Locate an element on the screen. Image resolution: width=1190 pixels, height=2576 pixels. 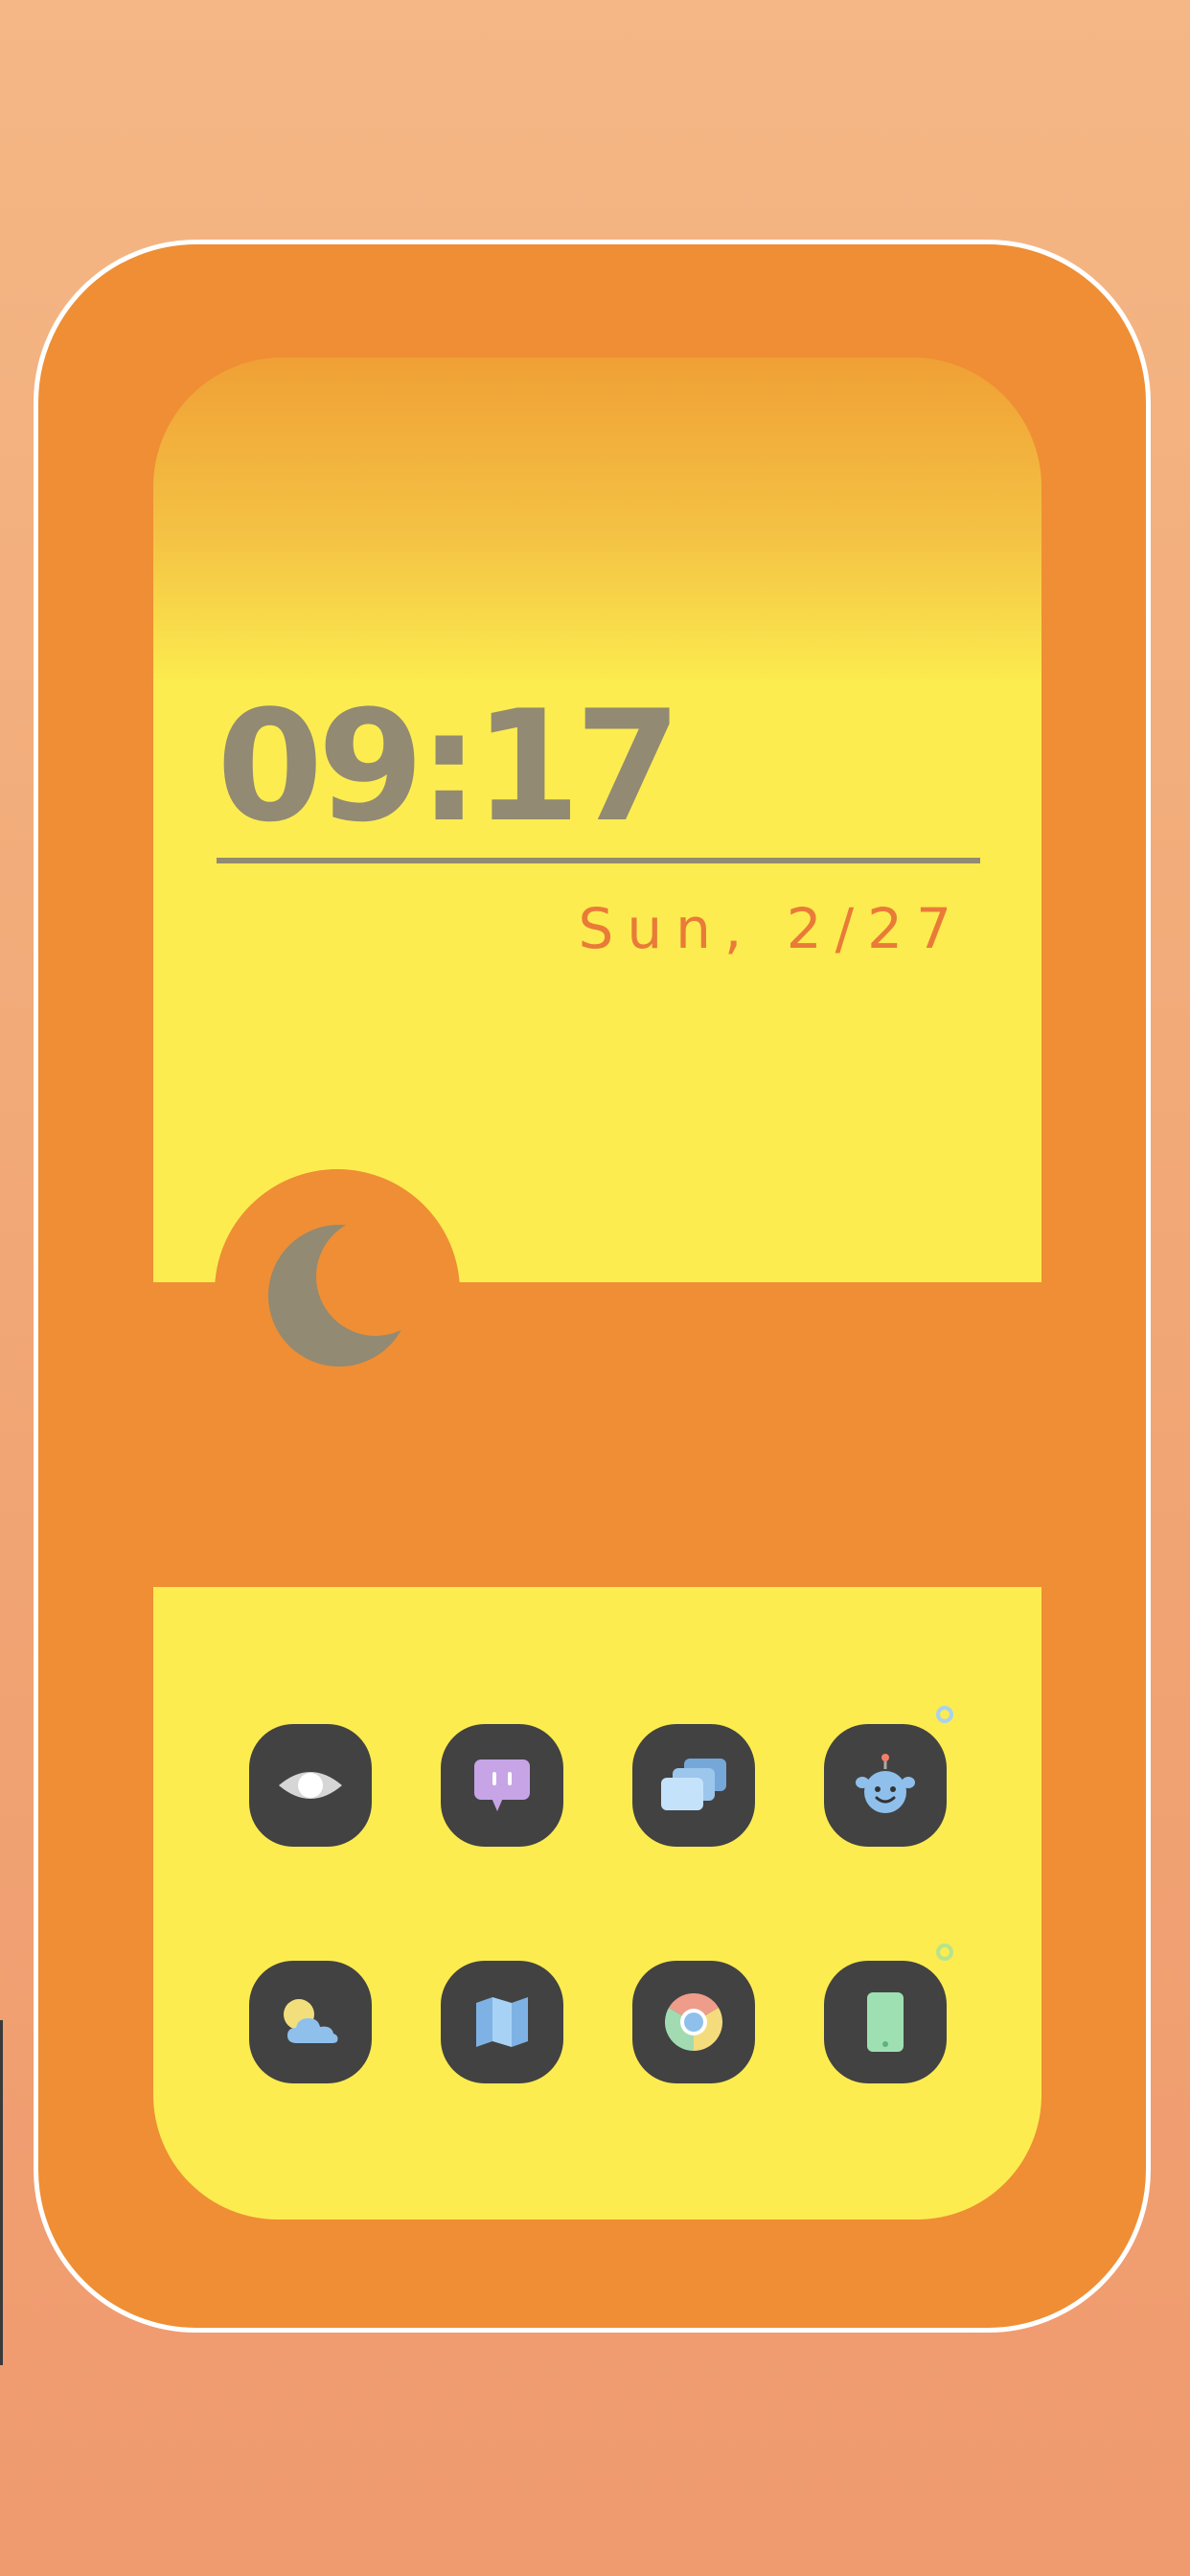
crescent-moon-icon is located at coordinates (338, 1296).